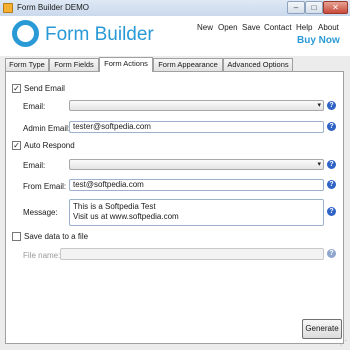  I want to click on auto-respond-label: Auto Respond, so click(49, 145).